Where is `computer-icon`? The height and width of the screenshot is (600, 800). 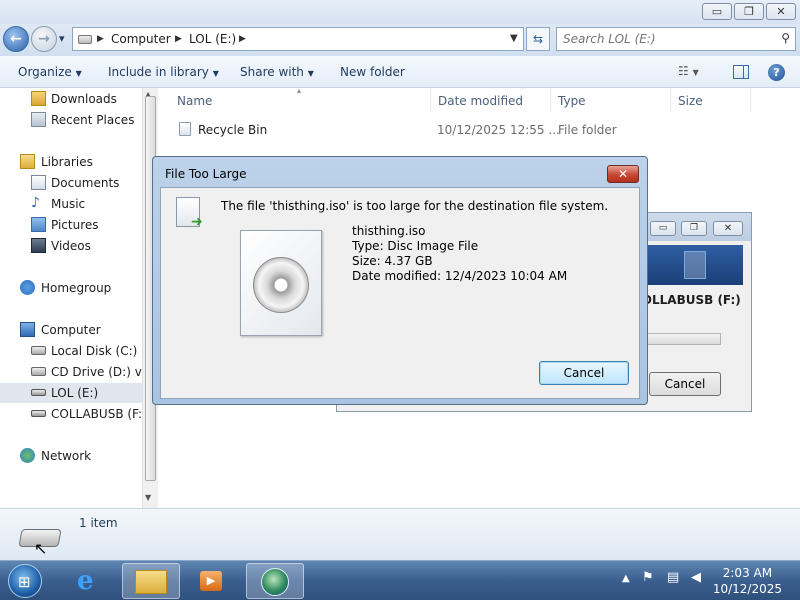 computer-icon is located at coordinates (27, 329).